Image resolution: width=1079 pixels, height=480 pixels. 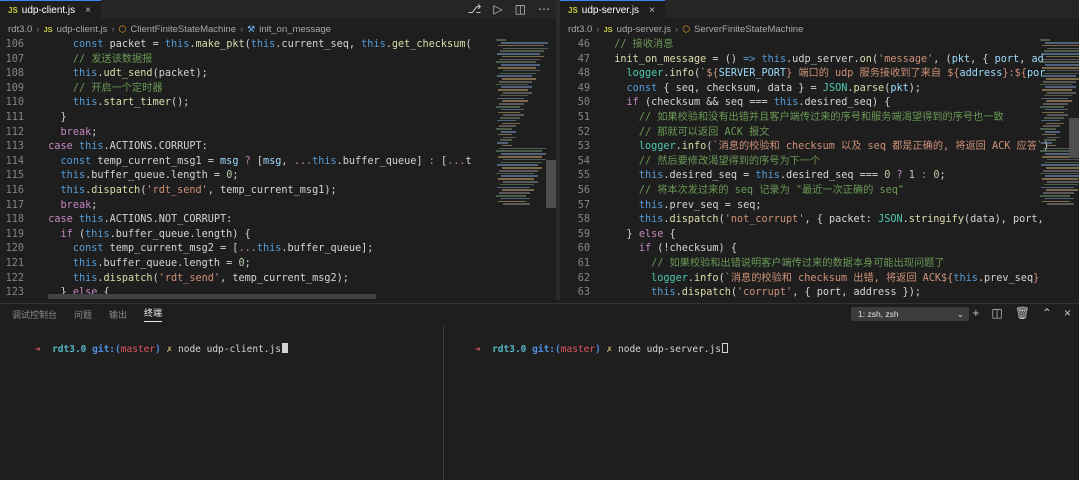 I want to click on maximize-icon: ⌃, so click(x=1047, y=313).